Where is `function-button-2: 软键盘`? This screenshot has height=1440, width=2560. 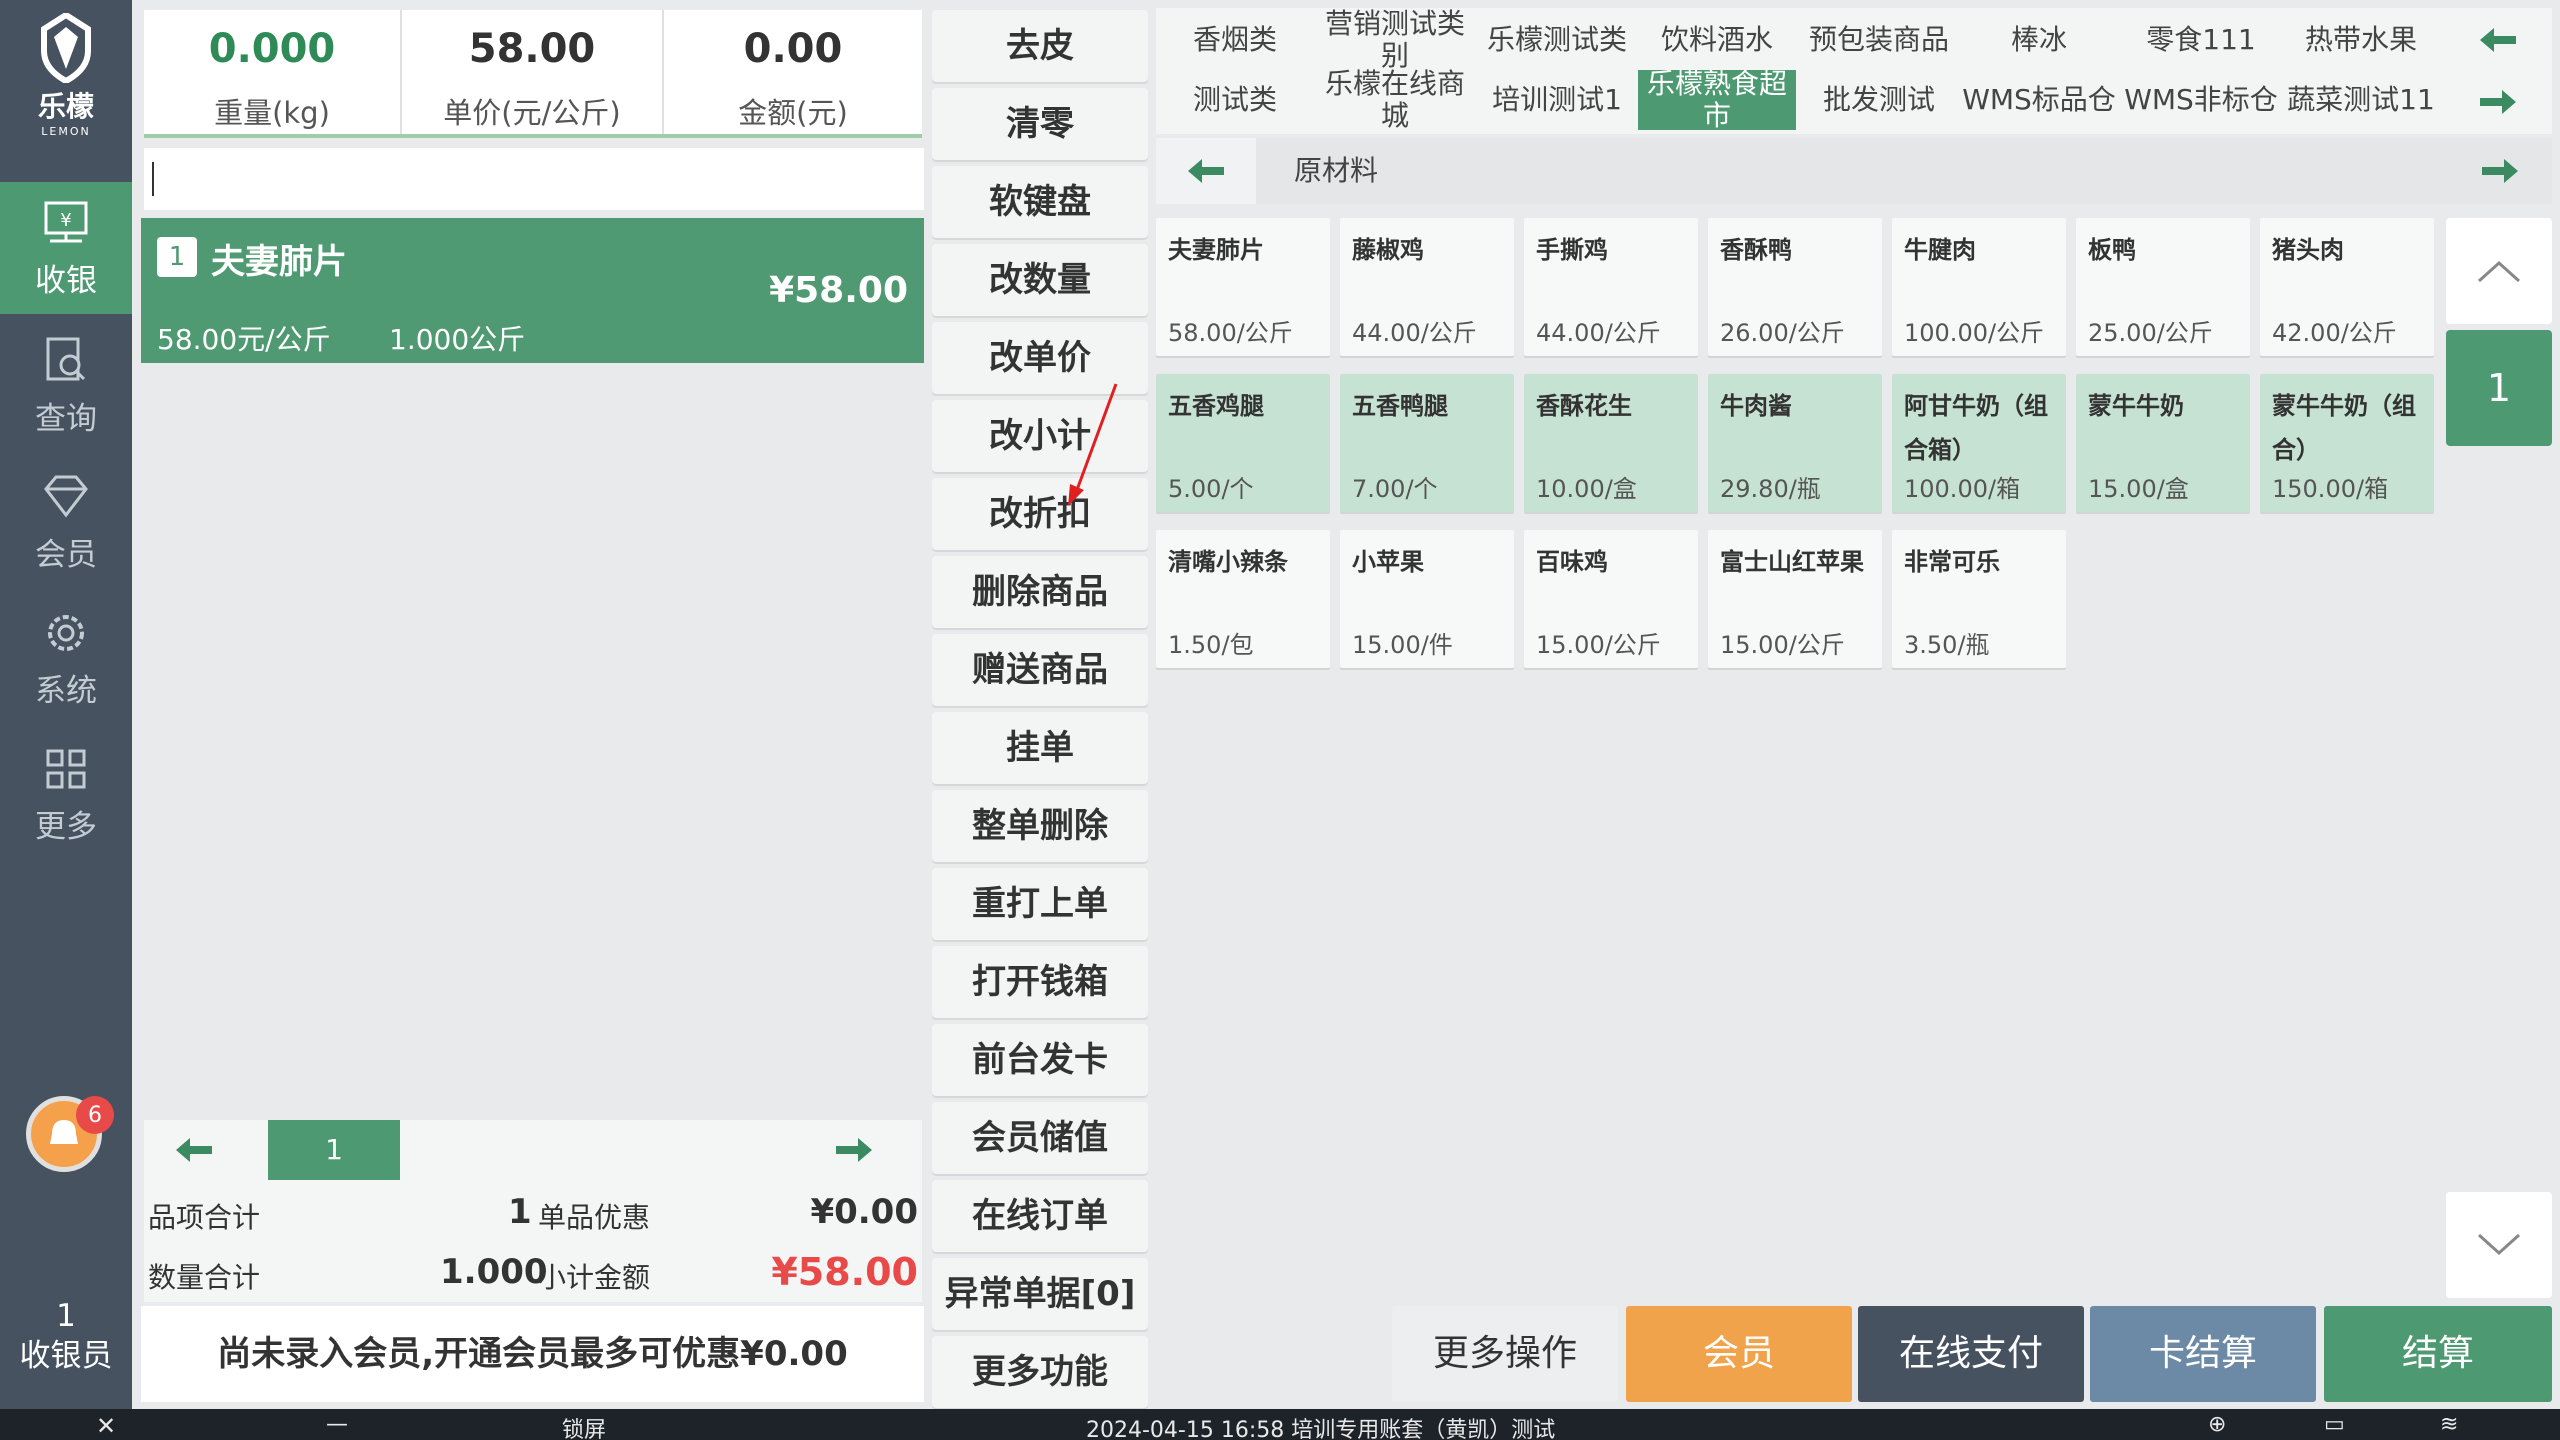 function-button-2: 软键盘 is located at coordinates (1040, 202).